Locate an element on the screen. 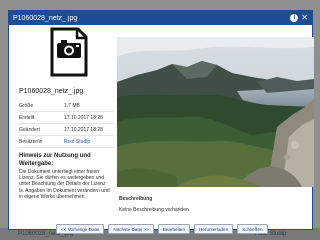 The height and width of the screenshot is (240, 320). image-file-icon is located at coordinates (69, 52).